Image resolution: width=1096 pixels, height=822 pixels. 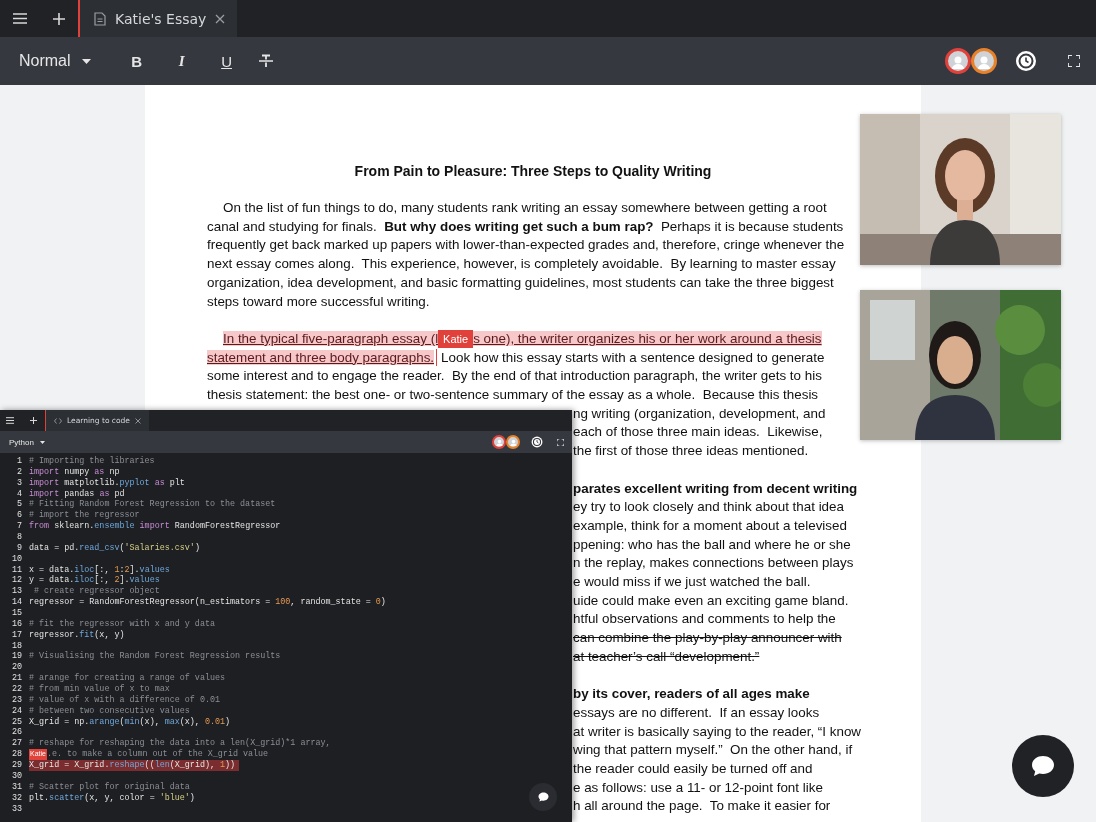 I want to click on line-number: 27, so click(x=16, y=744).